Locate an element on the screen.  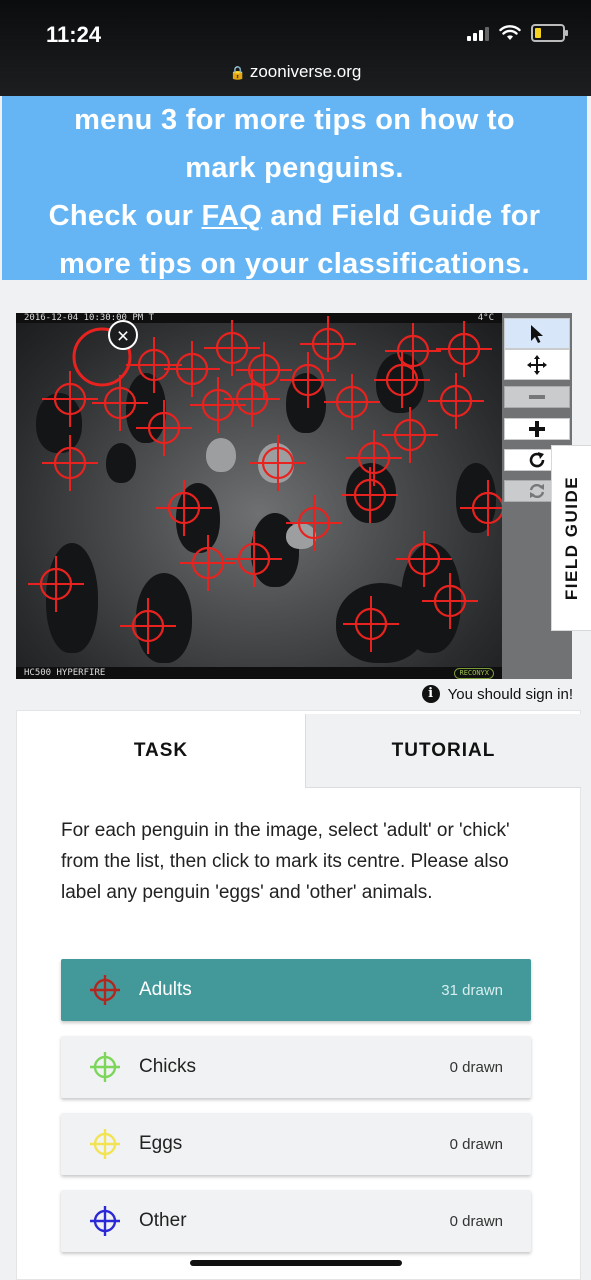
rotate-icon is located at coordinates (537, 460).